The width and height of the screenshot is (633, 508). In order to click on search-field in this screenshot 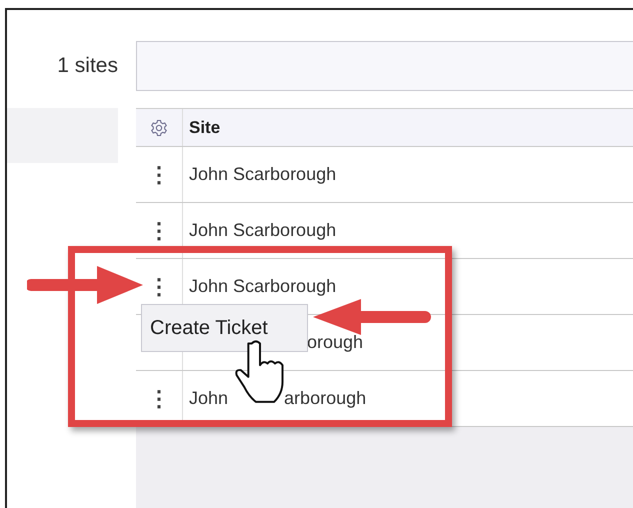, I will do `click(384, 66)`.